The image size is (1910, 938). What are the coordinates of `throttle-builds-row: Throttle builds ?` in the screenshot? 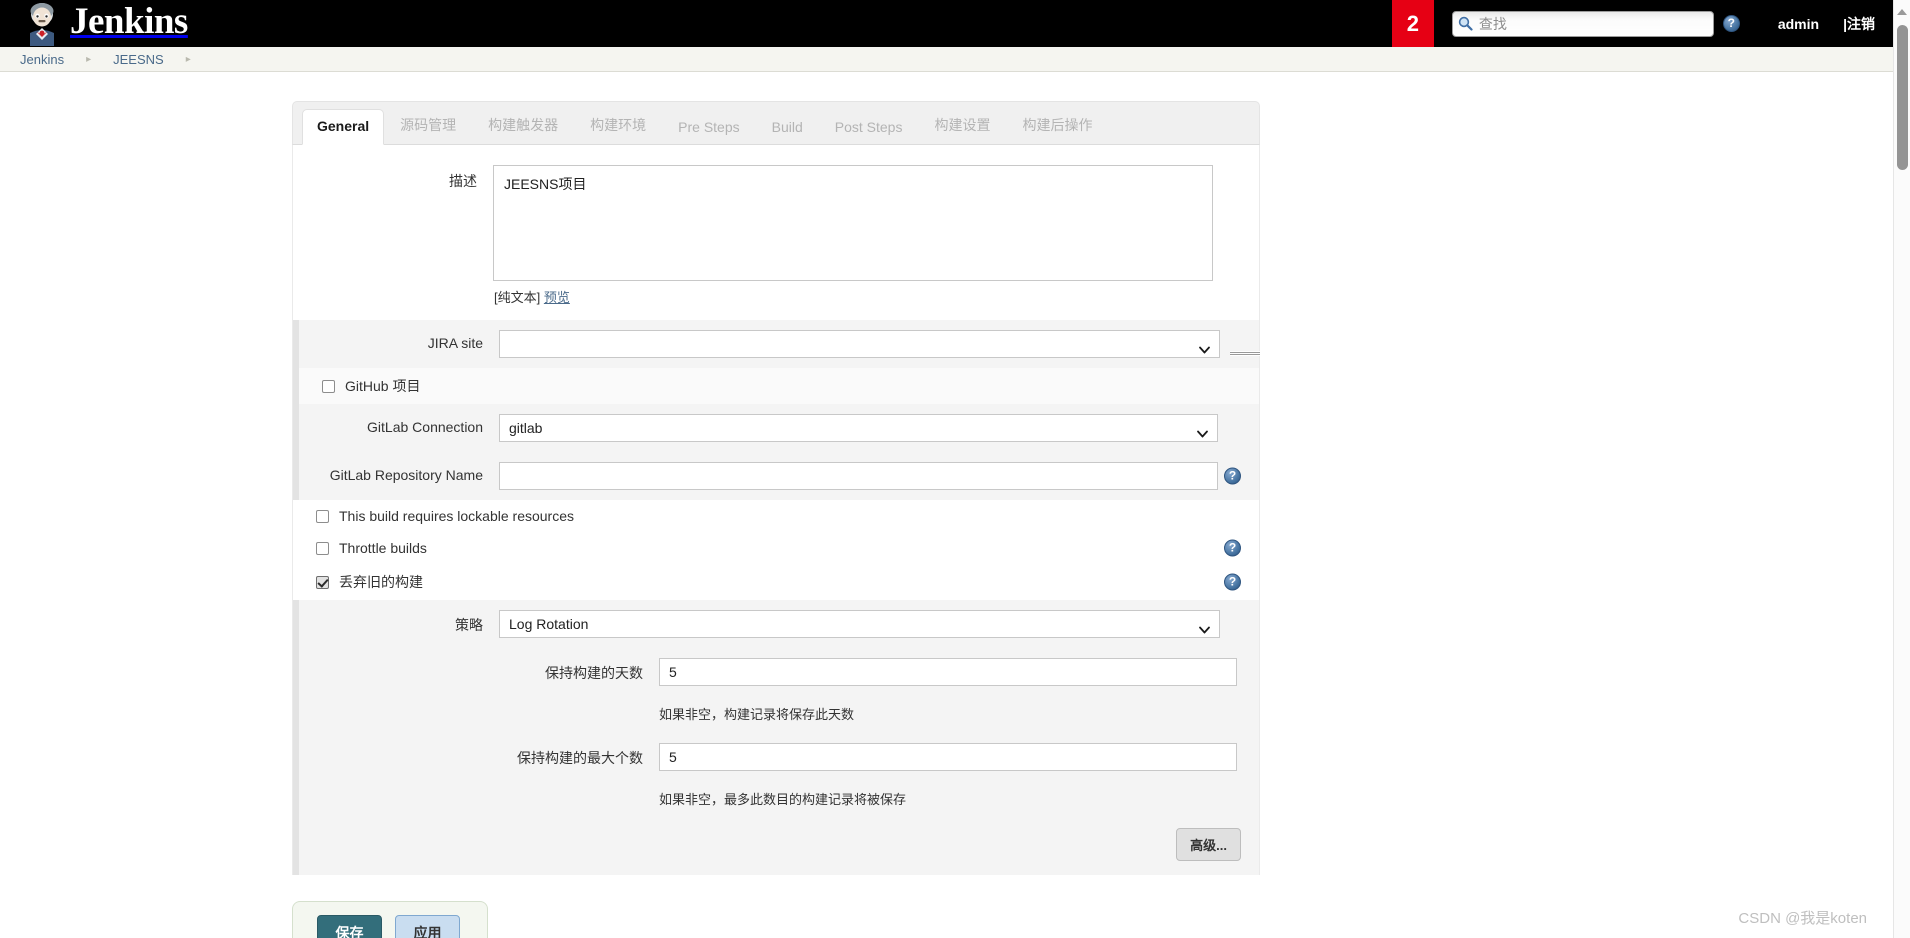 It's located at (776, 548).